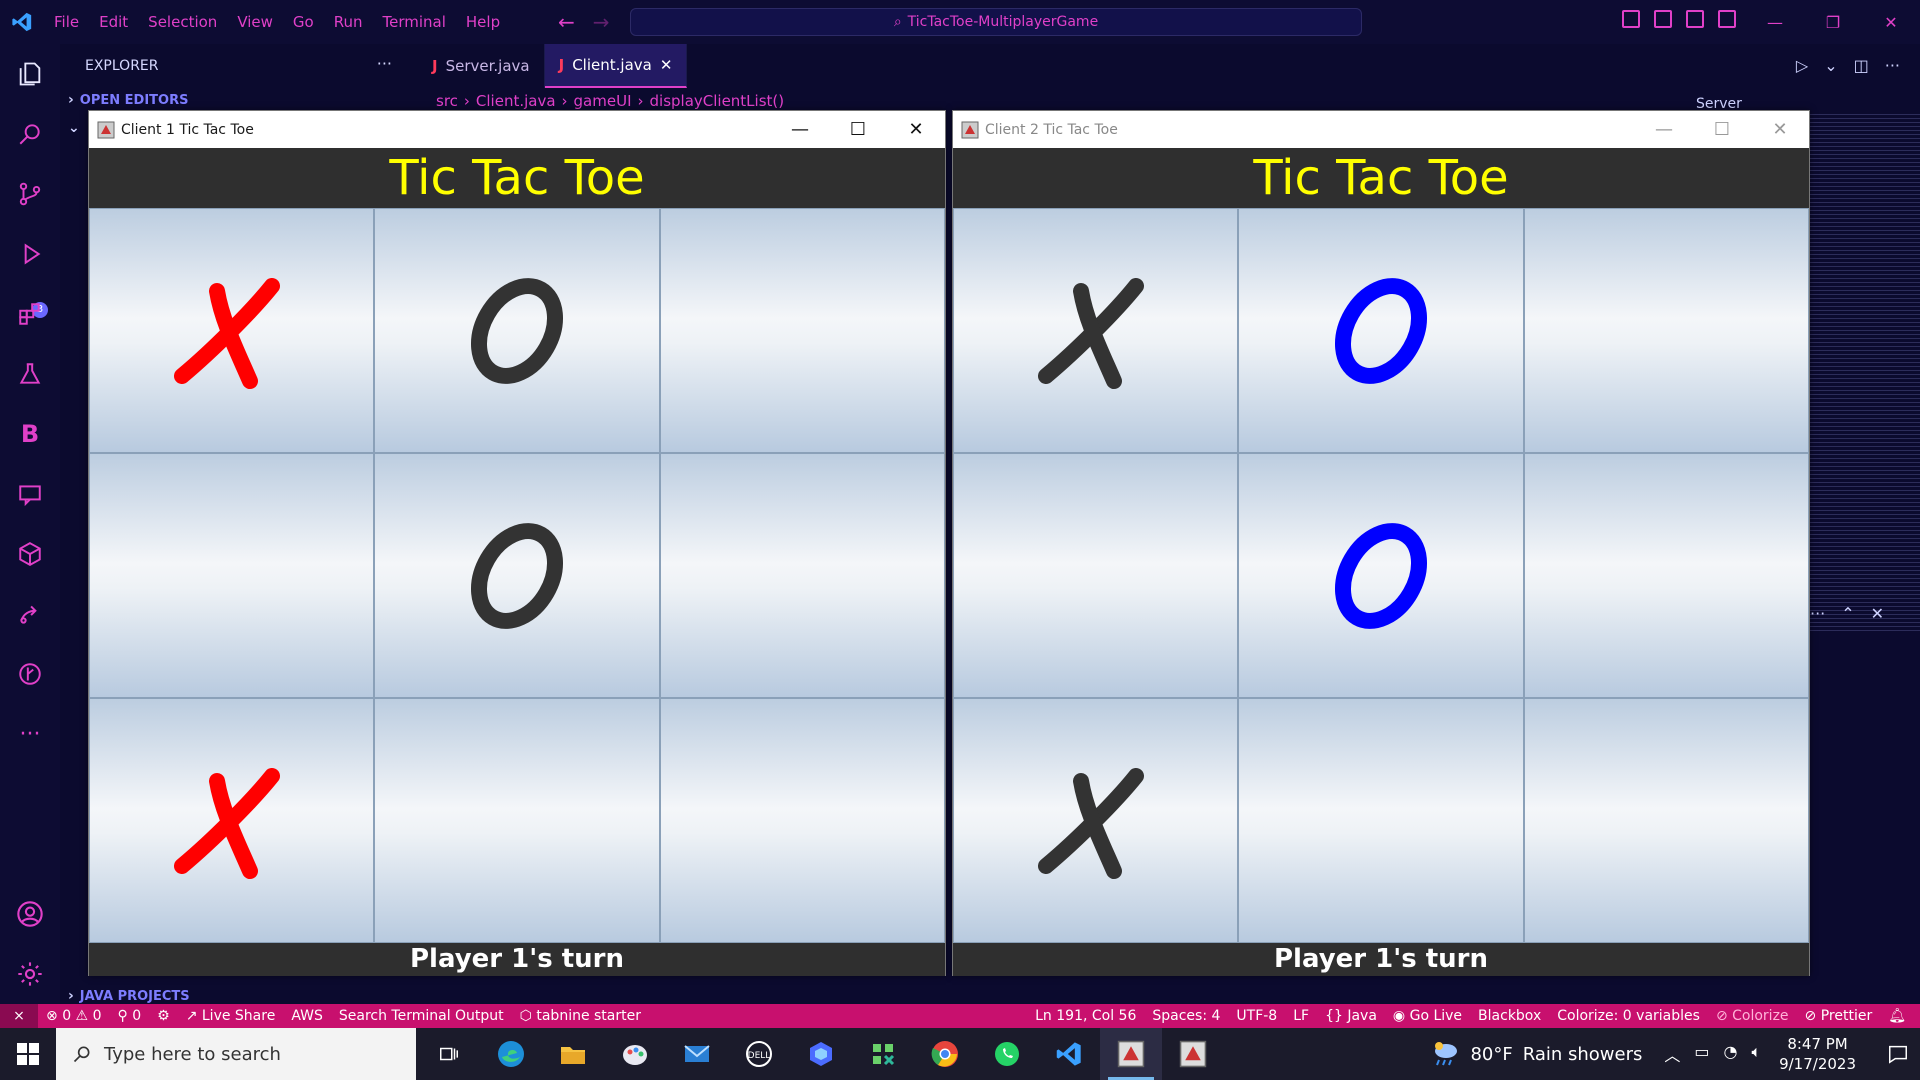  I want to click on vscode-taskbar-icon, so click(1069, 1054).